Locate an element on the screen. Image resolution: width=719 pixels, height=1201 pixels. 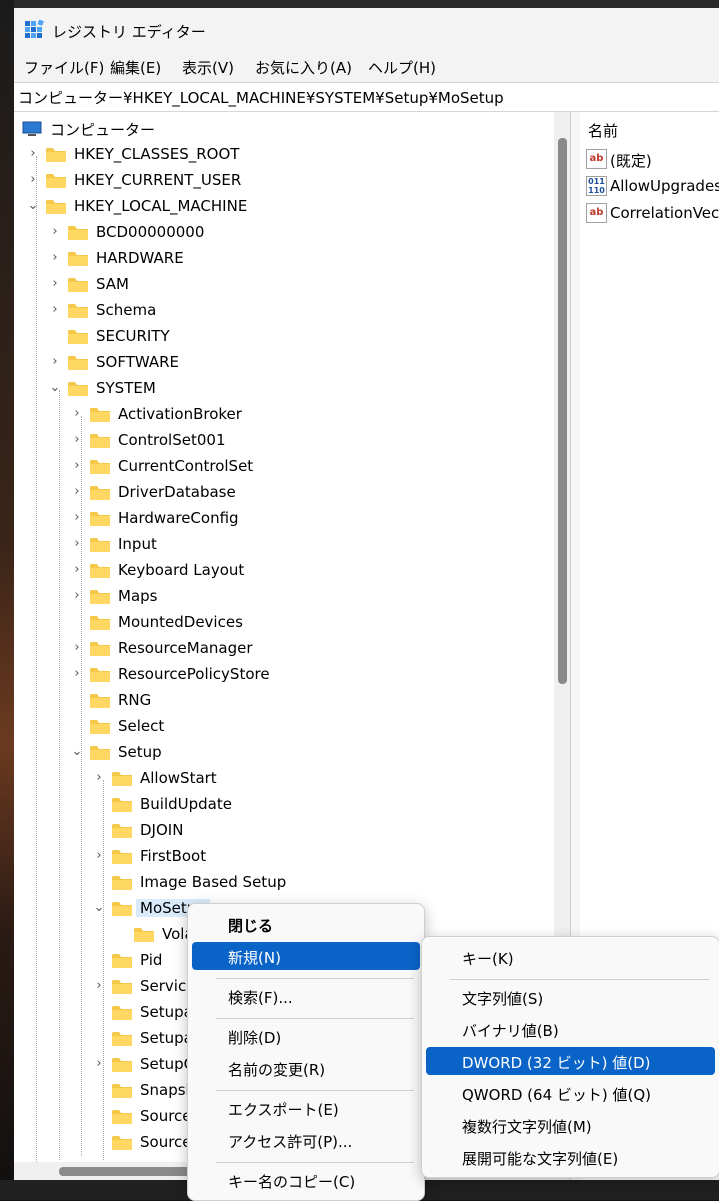
menu-item: 文字列値(S) is located at coordinates (570, 997).